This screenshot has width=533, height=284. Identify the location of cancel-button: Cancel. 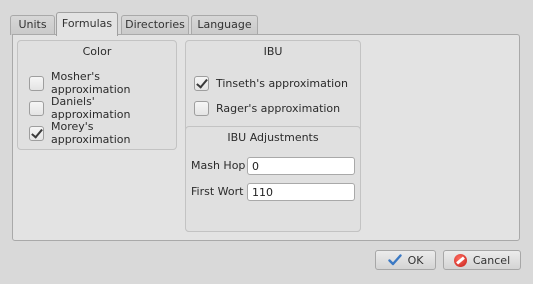
(482, 260).